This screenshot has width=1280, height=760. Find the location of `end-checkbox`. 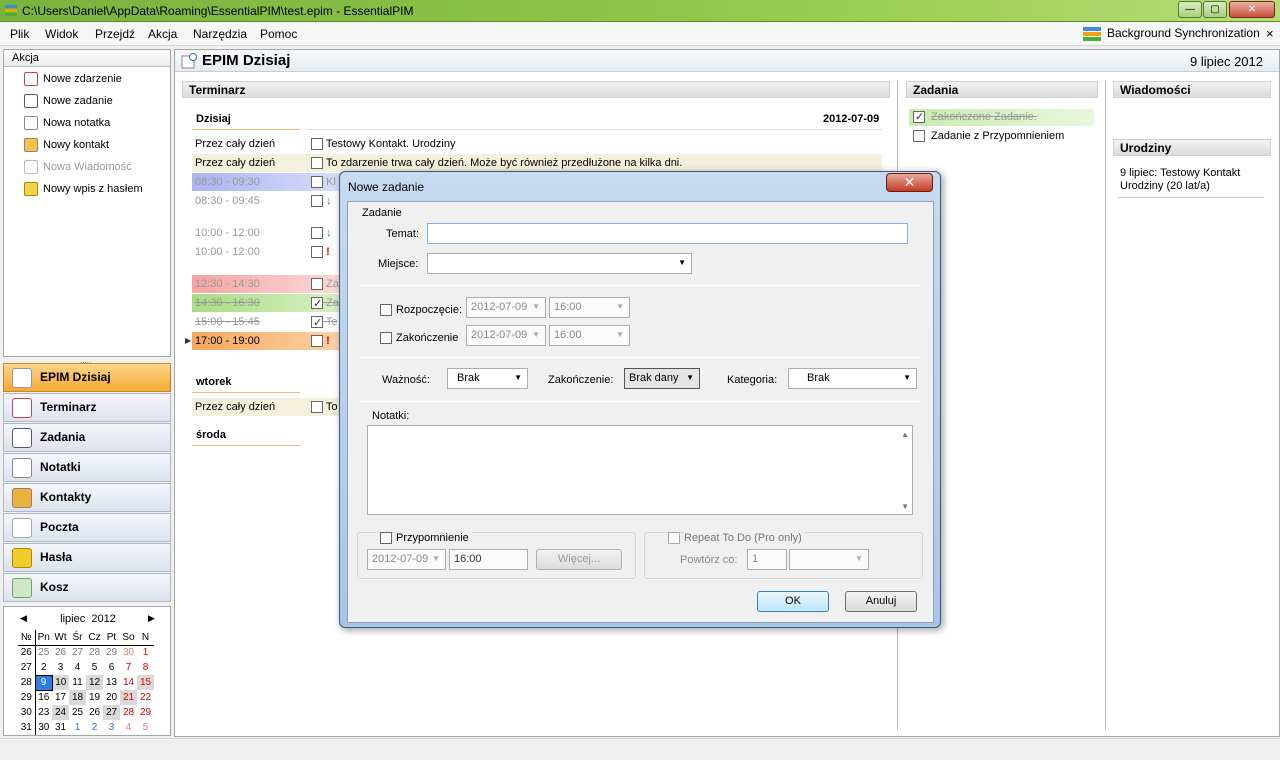

end-checkbox is located at coordinates (386, 338).